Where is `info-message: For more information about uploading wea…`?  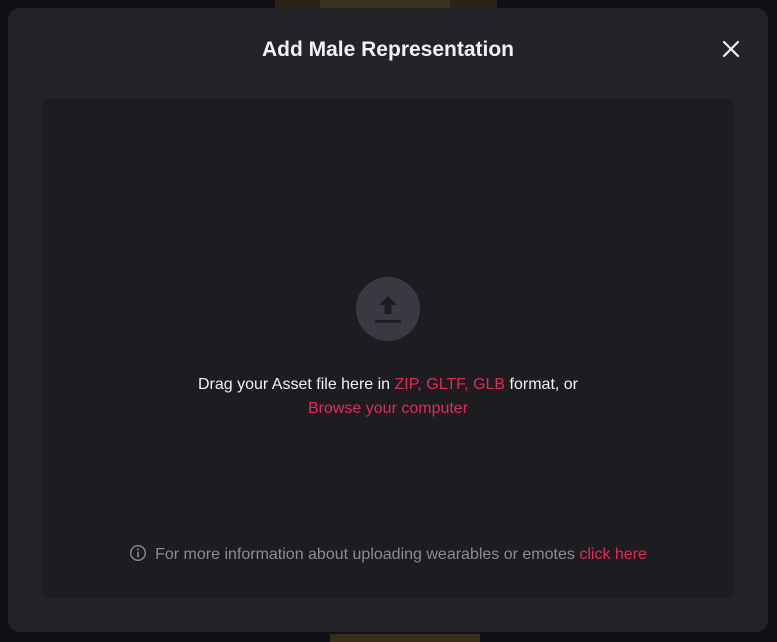
info-message: For more information about uploading wea… is located at coordinates (388, 555).